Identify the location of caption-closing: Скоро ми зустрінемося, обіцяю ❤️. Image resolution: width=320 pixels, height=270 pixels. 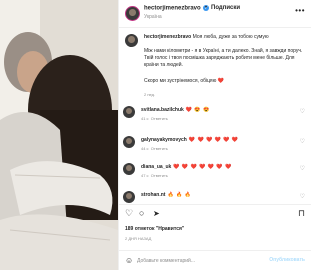
(184, 81).